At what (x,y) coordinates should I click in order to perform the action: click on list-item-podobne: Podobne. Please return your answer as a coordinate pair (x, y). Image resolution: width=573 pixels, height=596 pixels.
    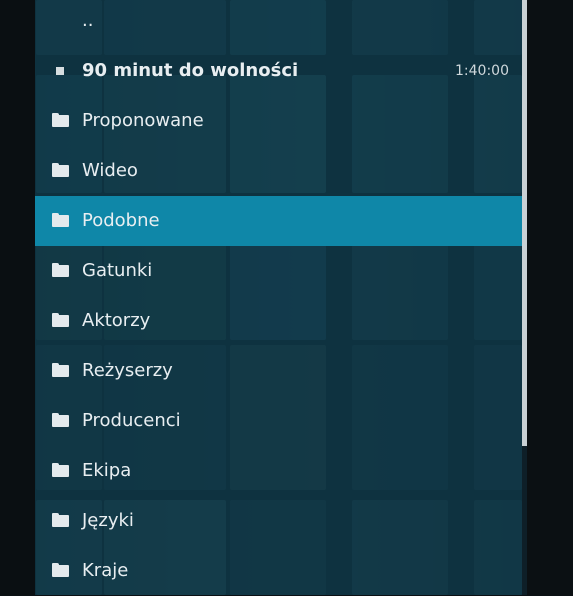
    Looking at the image, I should click on (278, 221).